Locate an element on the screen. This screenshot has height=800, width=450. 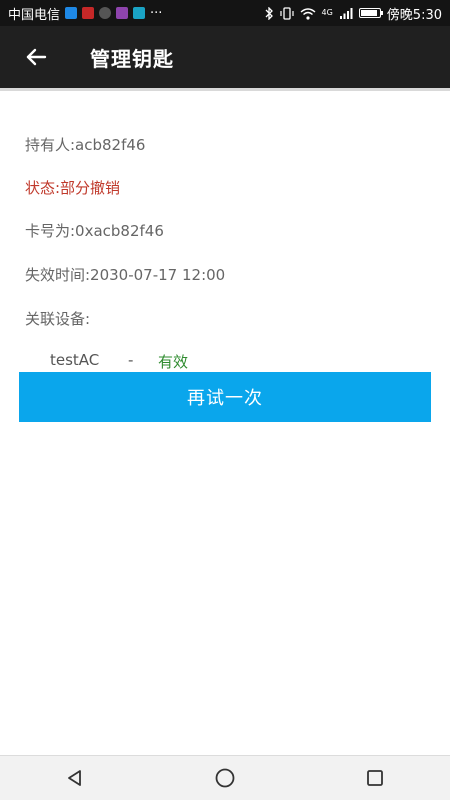
devices-label: 关联设备: is located at coordinates (58, 319).